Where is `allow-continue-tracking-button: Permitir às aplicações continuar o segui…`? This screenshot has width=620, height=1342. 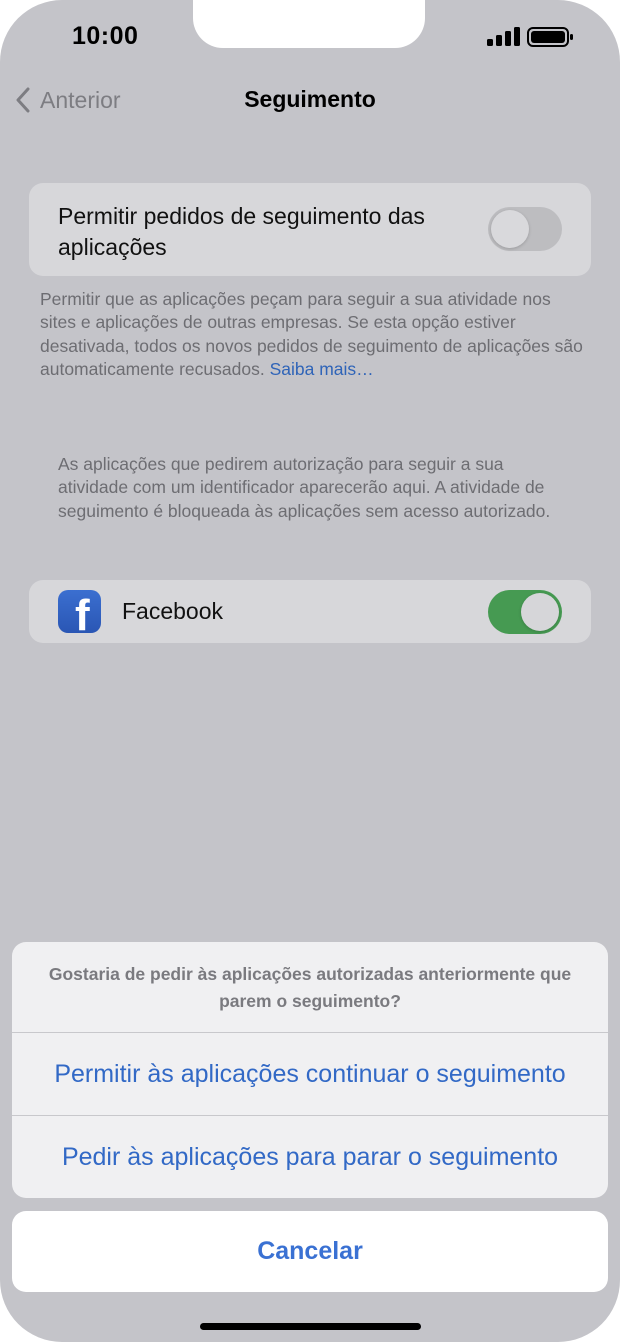
allow-continue-tracking-button: Permitir às aplicações continuar o segui… is located at coordinates (310, 1074).